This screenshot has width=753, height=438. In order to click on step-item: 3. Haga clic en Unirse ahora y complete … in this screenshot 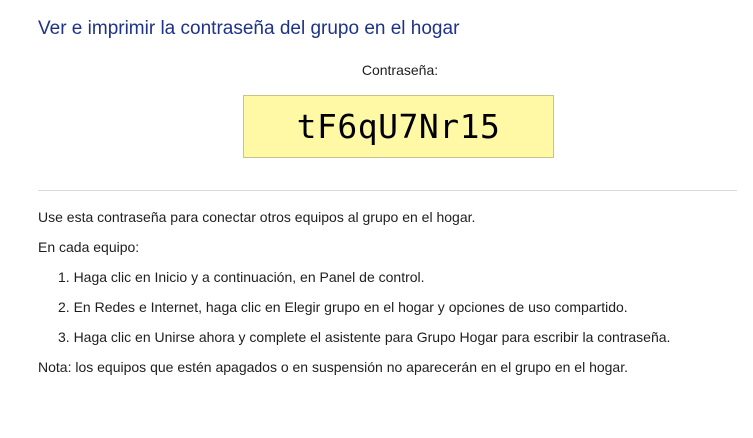, I will do `click(364, 337)`.